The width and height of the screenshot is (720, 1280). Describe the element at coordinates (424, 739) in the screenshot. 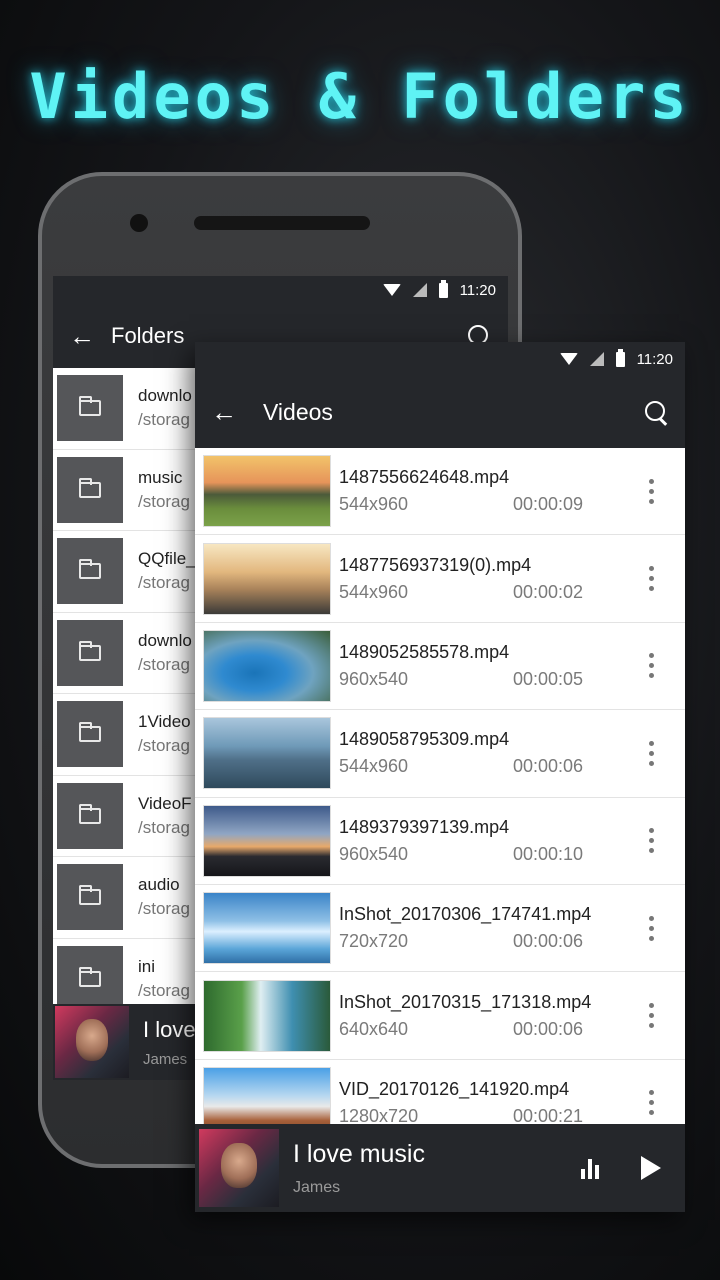

I see `video-name: 1489058795309.mp4` at that location.